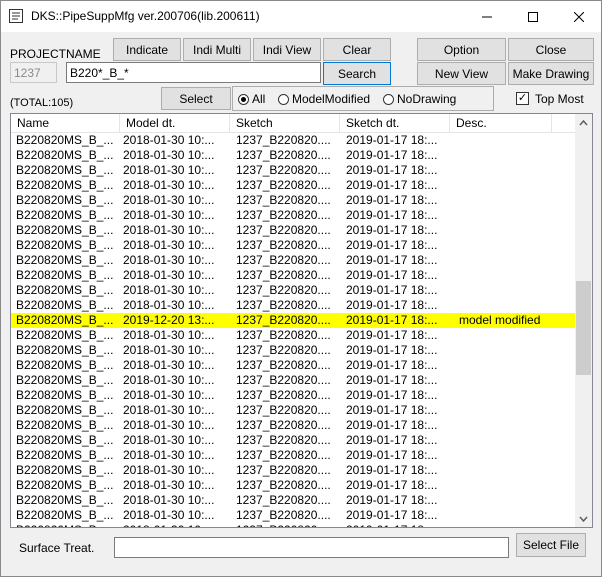  Describe the element at coordinates (175, 123) in the screenshot. I see `column-header-model-dt: Model dt.` at that location.